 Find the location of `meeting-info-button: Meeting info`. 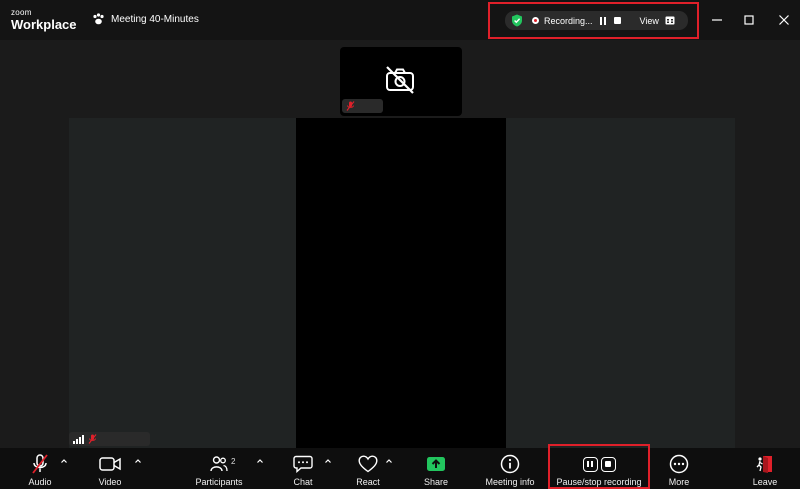

meeting-info-button: Meeting info is located at coordinates (510, 468).